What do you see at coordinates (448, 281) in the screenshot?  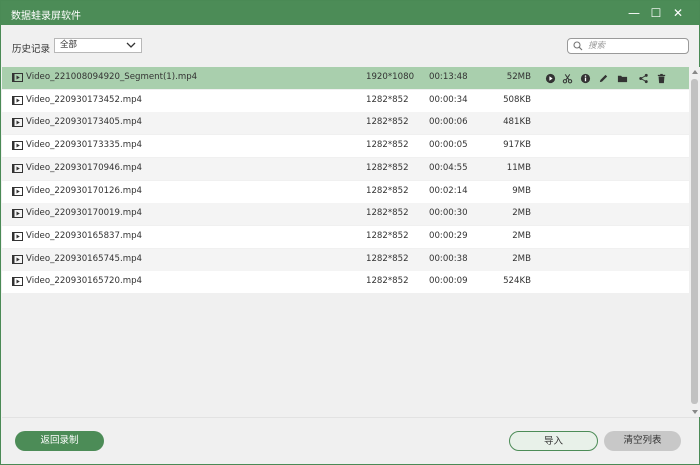 I see `file-duration: 00:00:09` at bounding box center [448, 281].